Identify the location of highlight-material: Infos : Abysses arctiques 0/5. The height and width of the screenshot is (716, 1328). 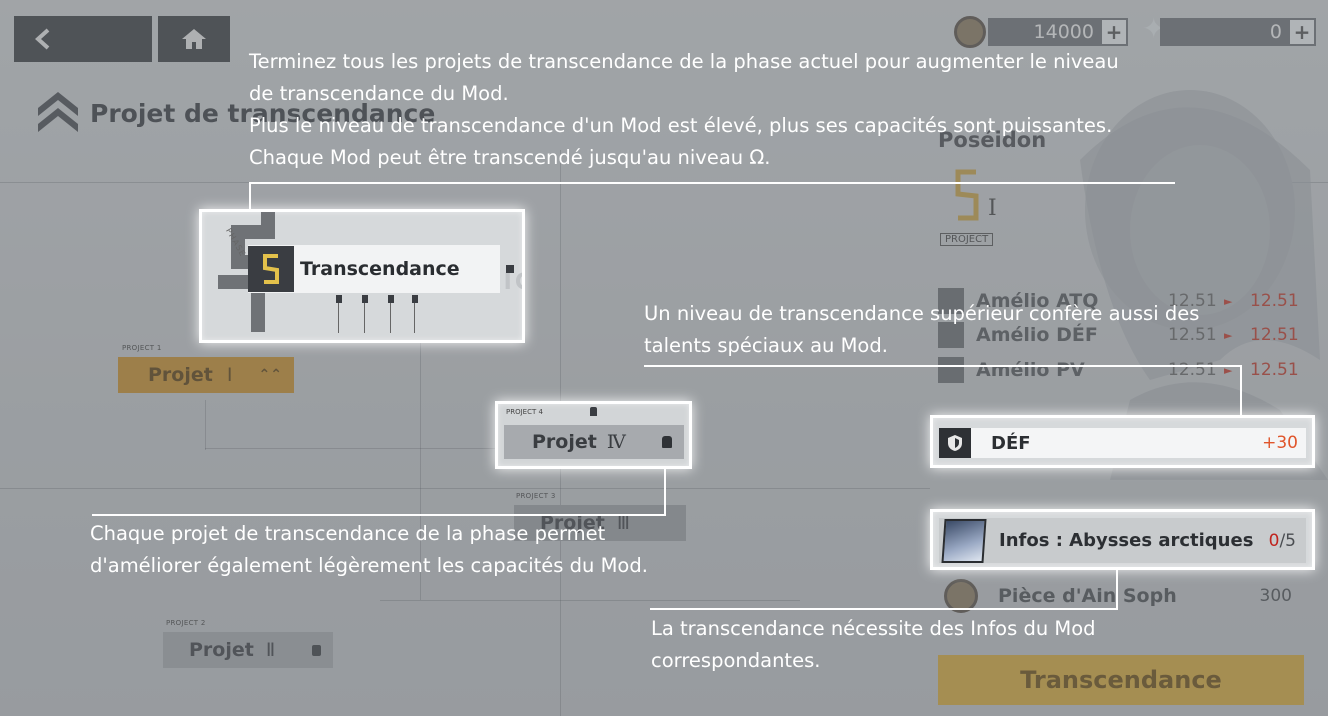
(1122, 539).